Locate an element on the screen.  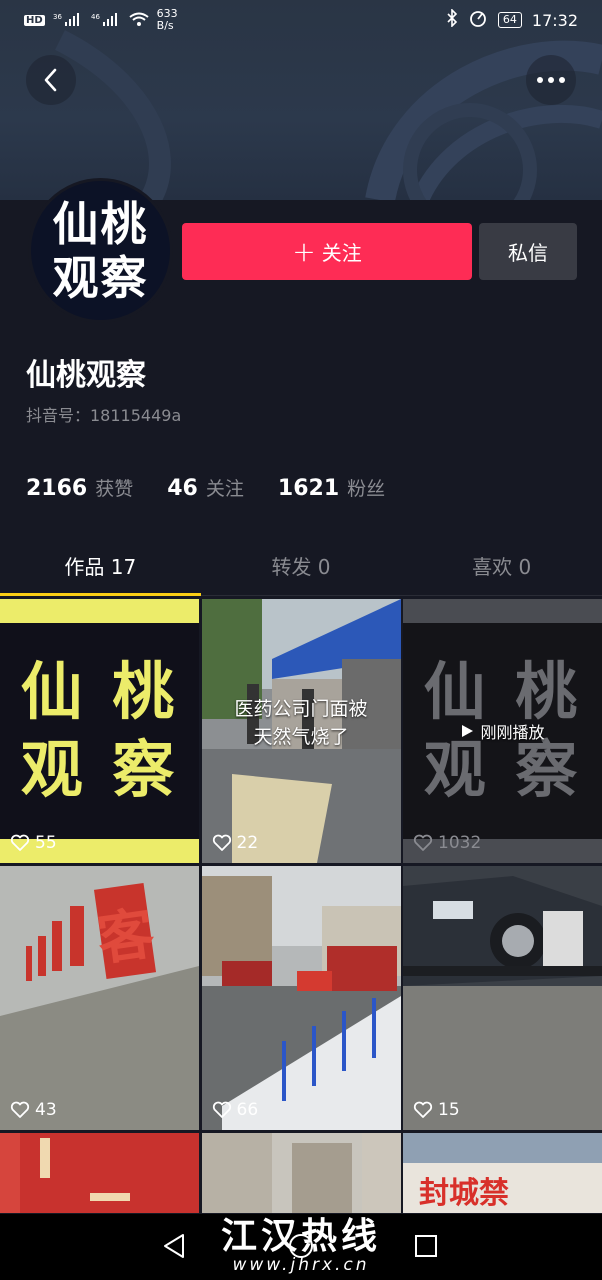
play-icon is located at coordinates (468, 731).